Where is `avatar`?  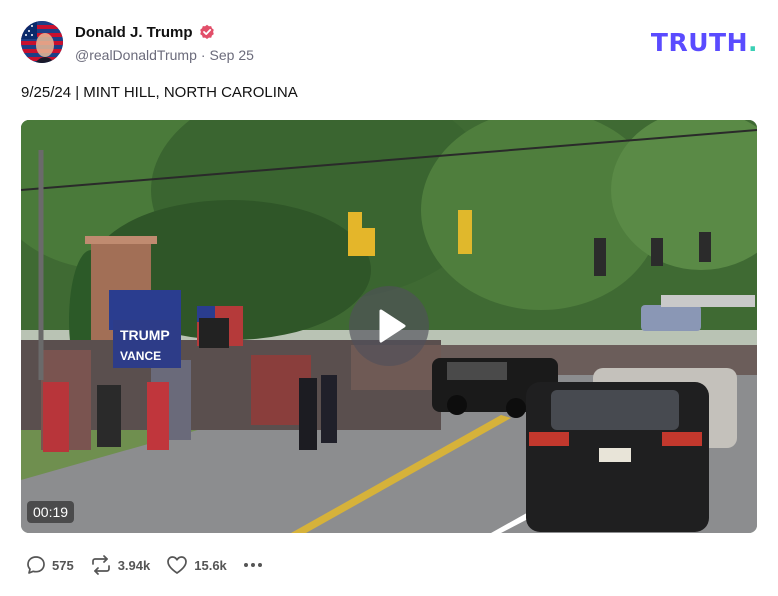
avatar is located at coordinates (42, 42).